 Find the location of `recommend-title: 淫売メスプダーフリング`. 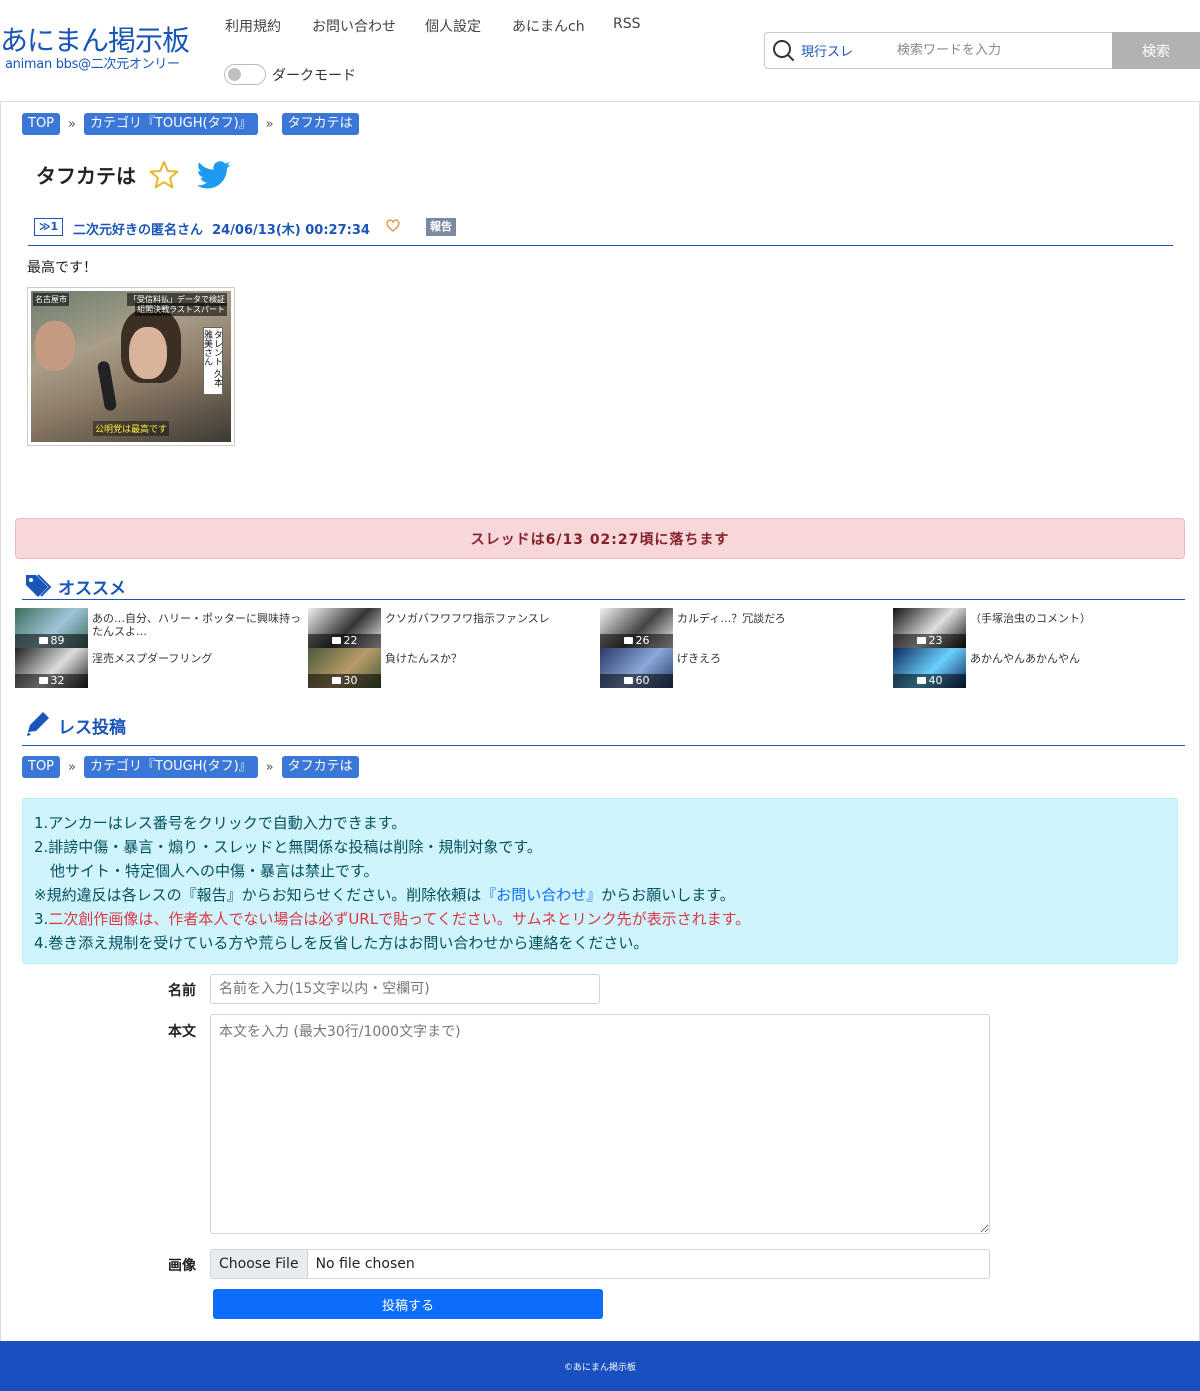

recommend-title: 淫売メスプダーフリング is located at coordinates (197, 658).